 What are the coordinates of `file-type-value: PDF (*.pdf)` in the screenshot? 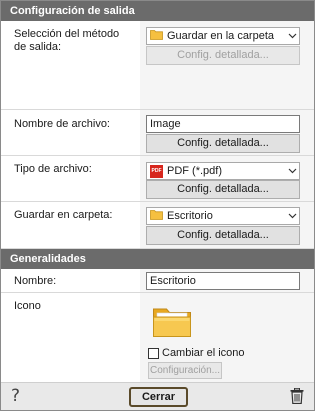 It's located at (195, 171).